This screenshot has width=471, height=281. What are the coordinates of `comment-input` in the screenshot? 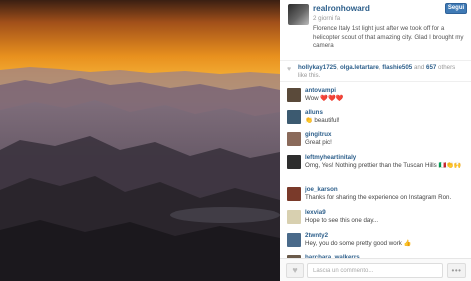 It's located at (375, 270).